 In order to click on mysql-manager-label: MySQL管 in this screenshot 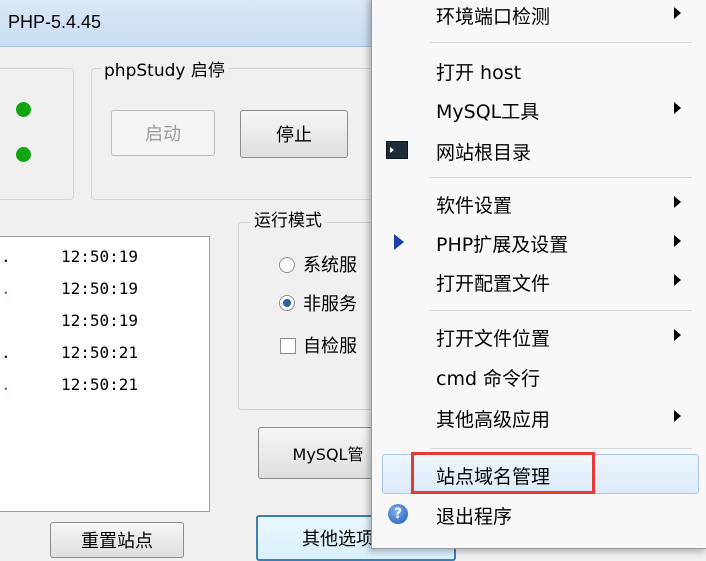, I will do `click(328, 454)`.